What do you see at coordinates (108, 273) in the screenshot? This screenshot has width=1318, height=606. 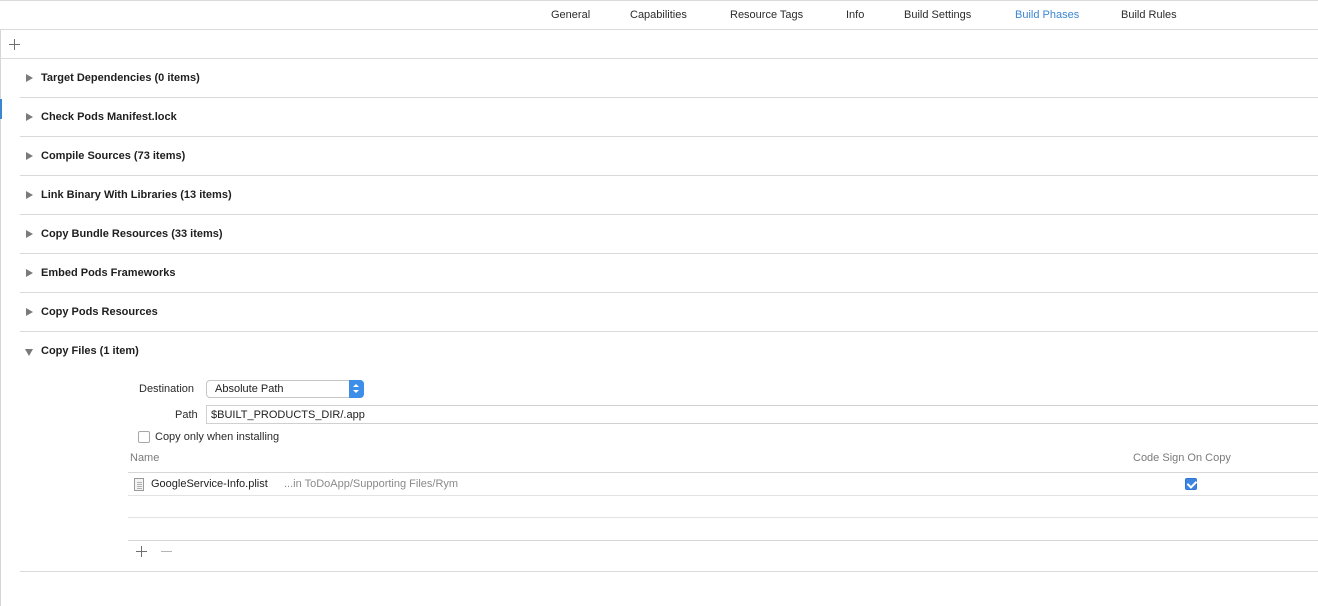 I see `phase-title: Embed Pods Frameworks` at bounding box center [108, 273].